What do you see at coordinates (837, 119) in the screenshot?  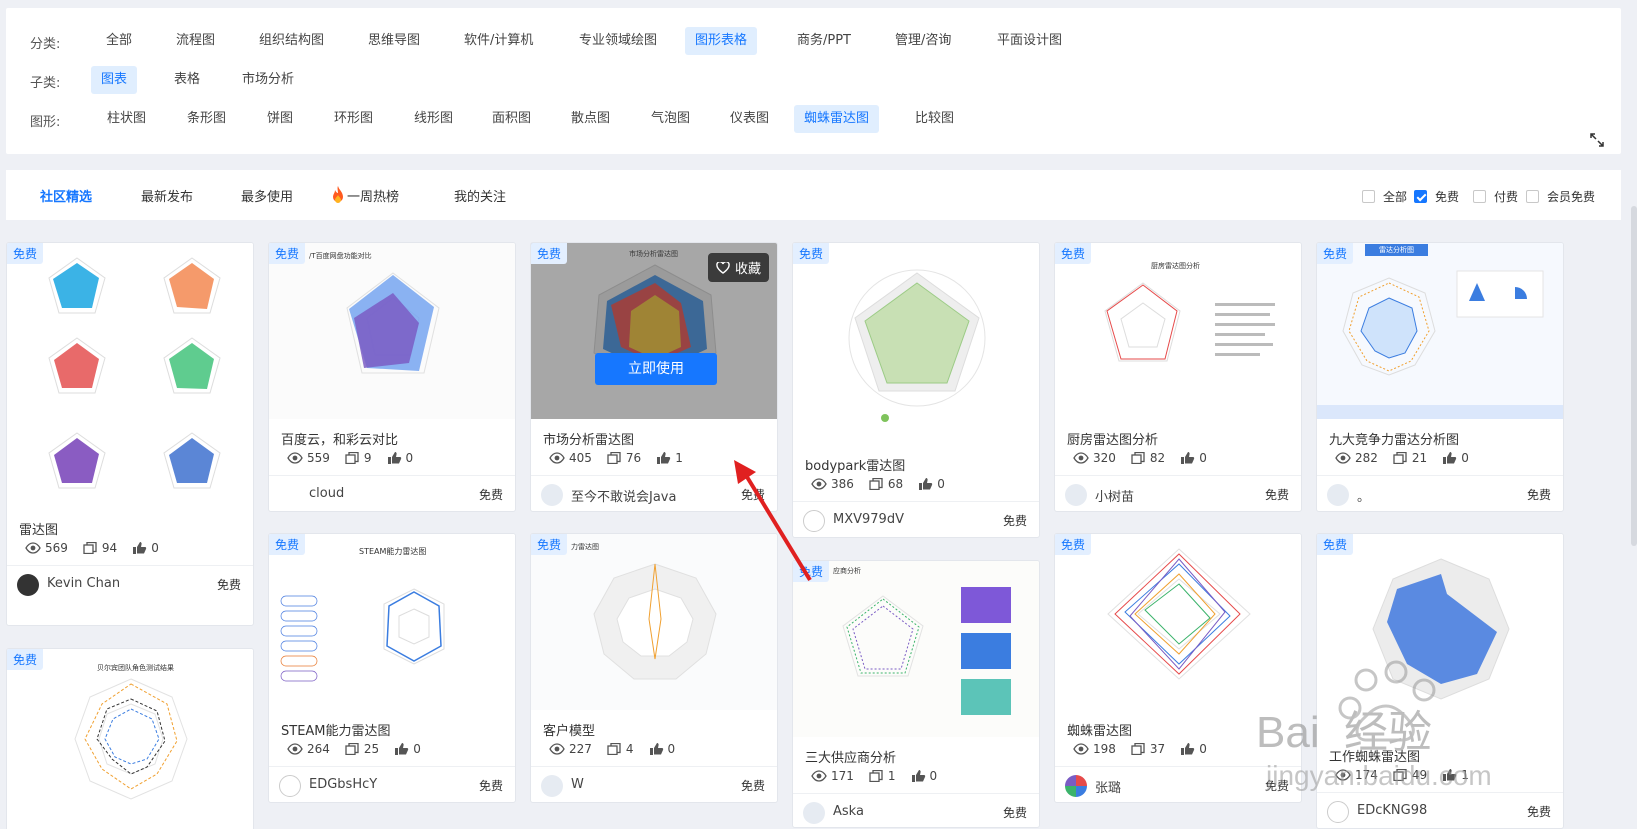 I see `shape-radar: 蜘蛛雷达图` at bounding box center [837, 119].